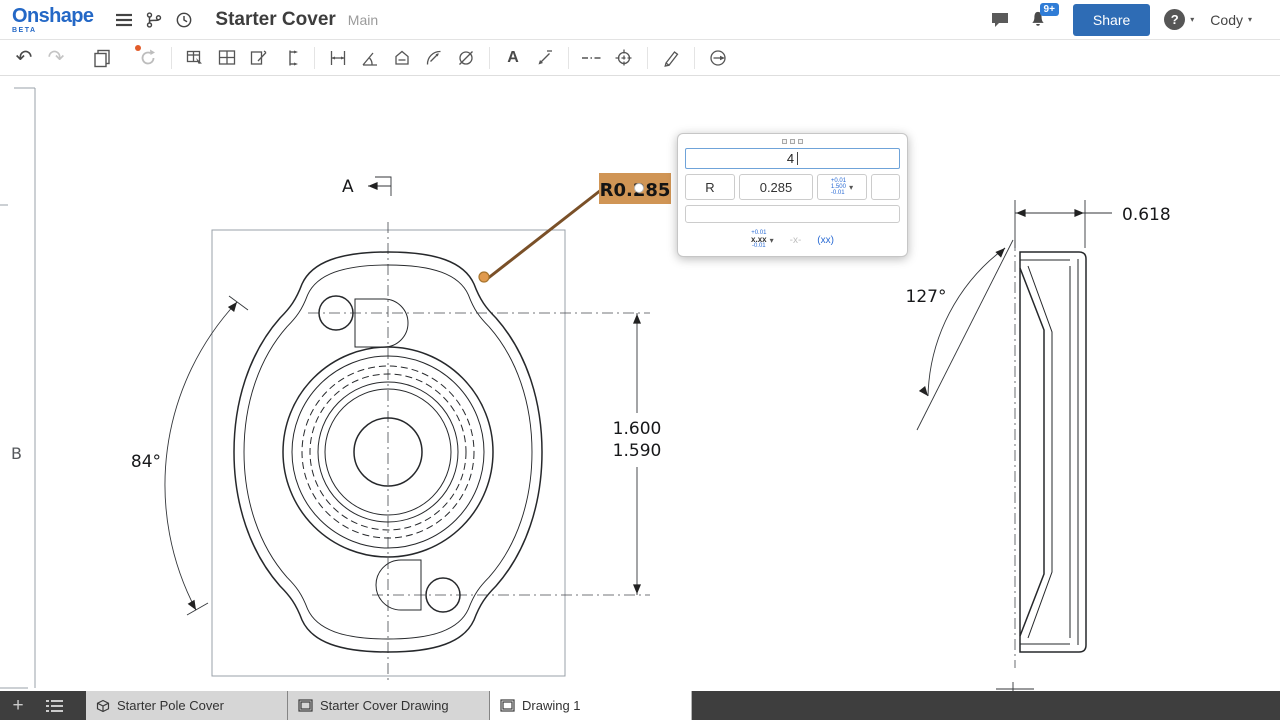 The height and width of the screenshot is (720, 1280). I want to click on logo-text: Onshape, so click(53, 15).